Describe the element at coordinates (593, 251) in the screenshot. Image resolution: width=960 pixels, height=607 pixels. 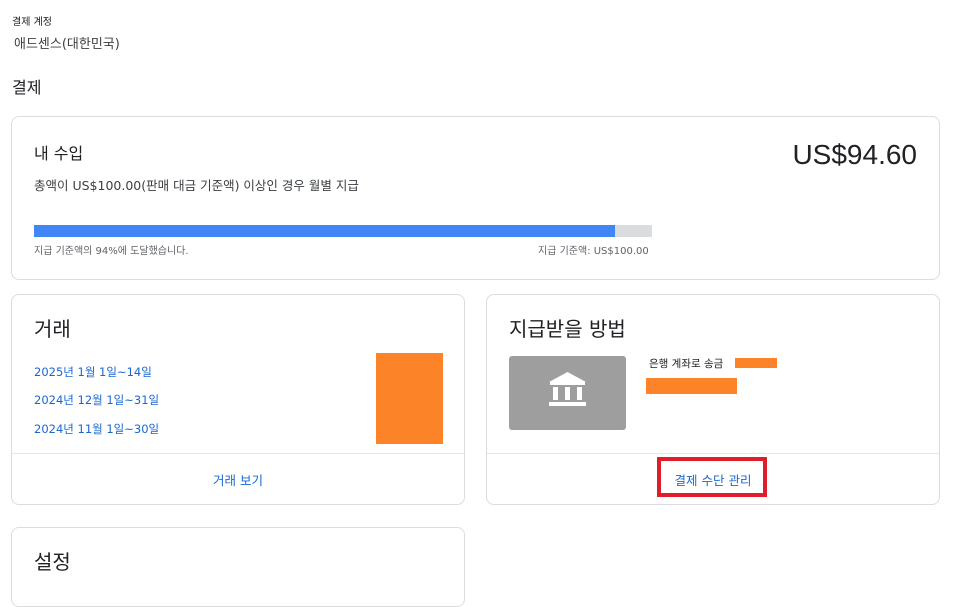
I see `payment-threshold-text: 지급 기준액: US$100.00` at that location.